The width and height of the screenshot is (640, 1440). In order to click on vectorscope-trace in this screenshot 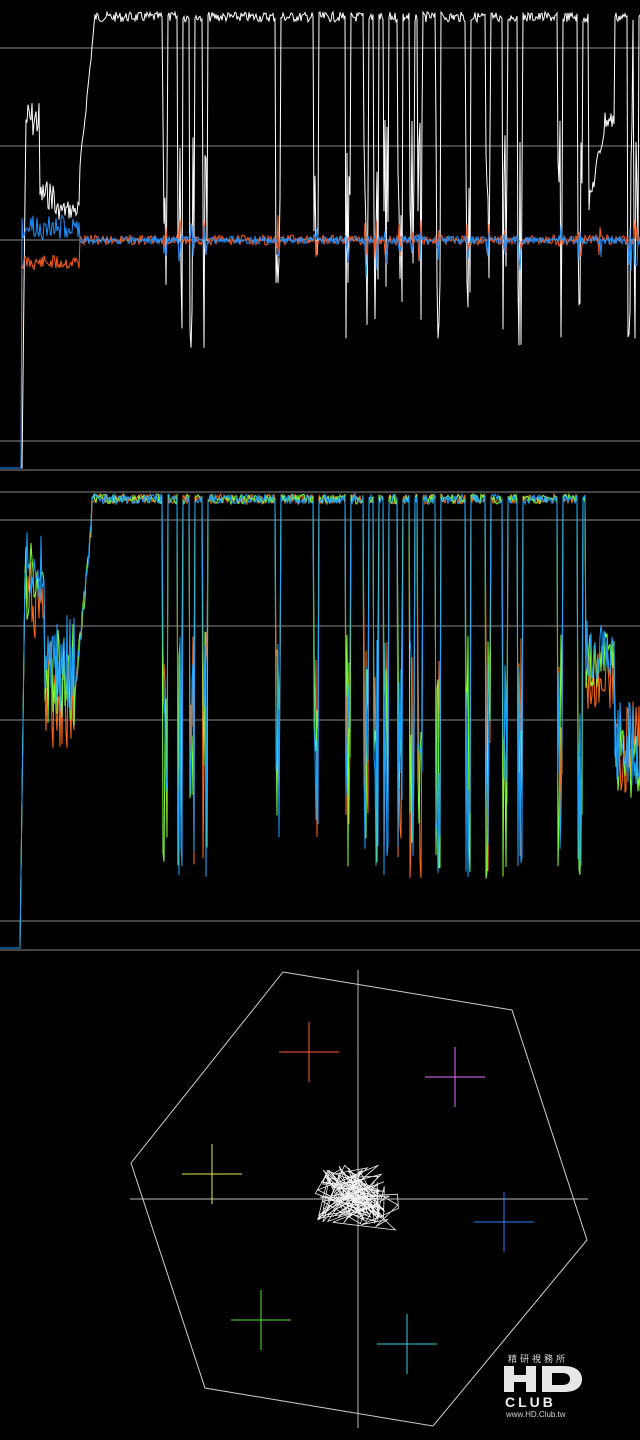, I will do `click(356, 1197)`.